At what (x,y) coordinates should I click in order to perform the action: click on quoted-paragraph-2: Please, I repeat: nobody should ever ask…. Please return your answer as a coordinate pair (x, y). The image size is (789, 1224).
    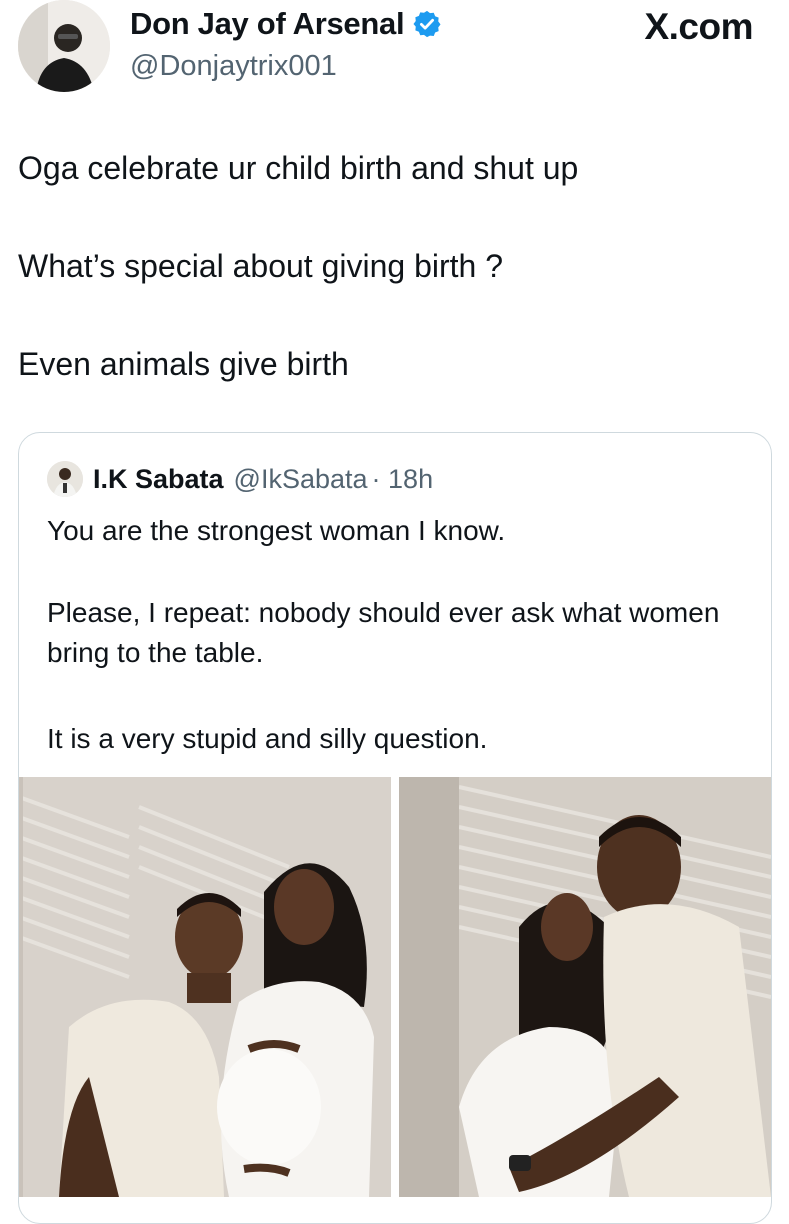
    Looking at the image, I should click on (383, 632).